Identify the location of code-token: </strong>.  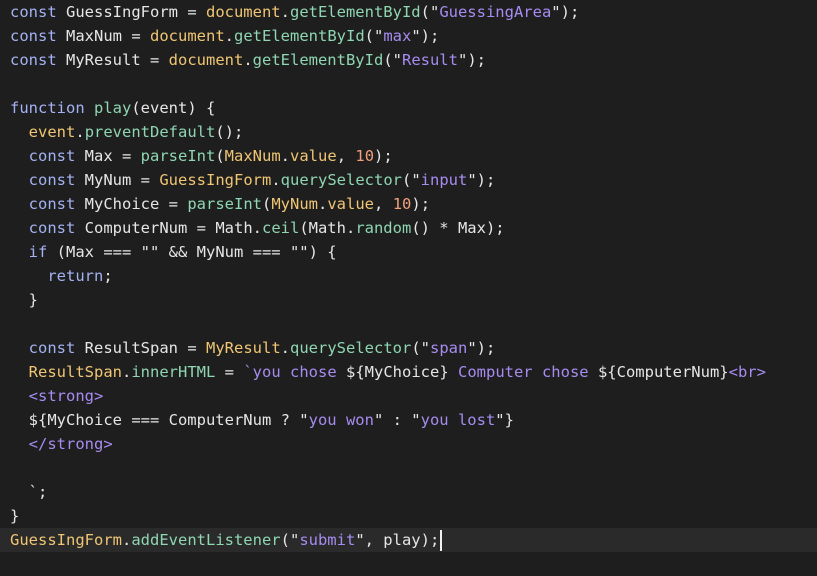
(70, 444).